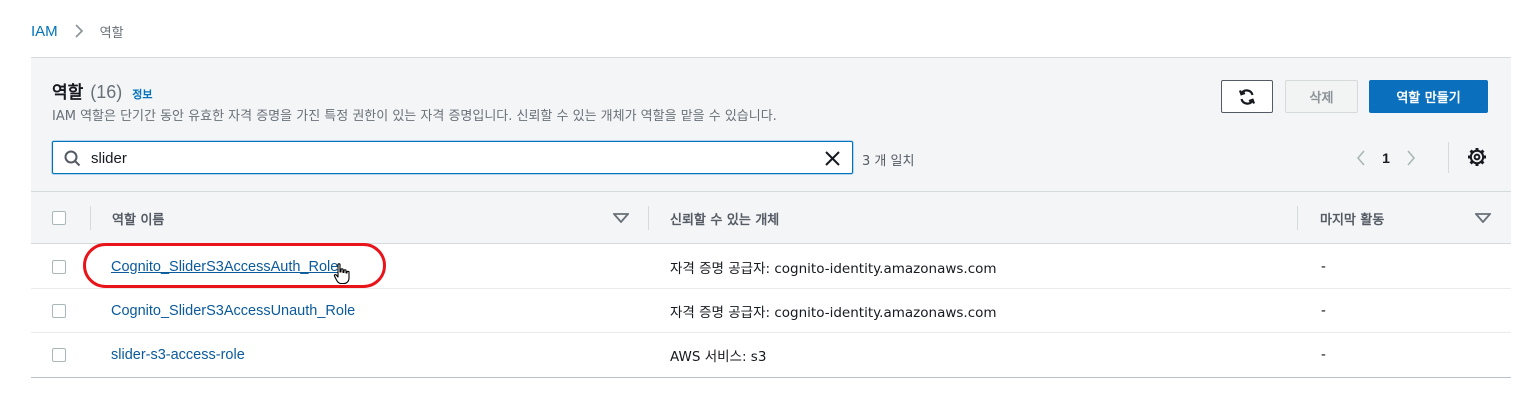  What do you see at coordinates (1352, 218) in the screenshot?
I see `column-header-last-activity: 마지막 활동` at bounding box center [1352, 218].